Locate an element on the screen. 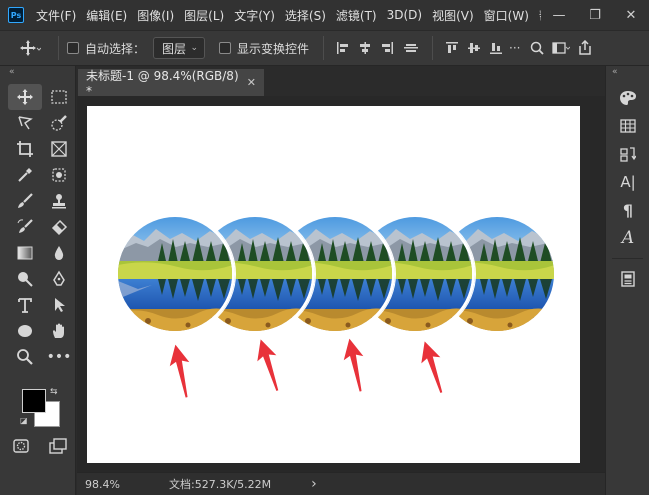 The image size is (649, 495). document-tab: 未标题-1 @ 98.4%(RGB/8) * ✕ is located at coordinates (171, 83).